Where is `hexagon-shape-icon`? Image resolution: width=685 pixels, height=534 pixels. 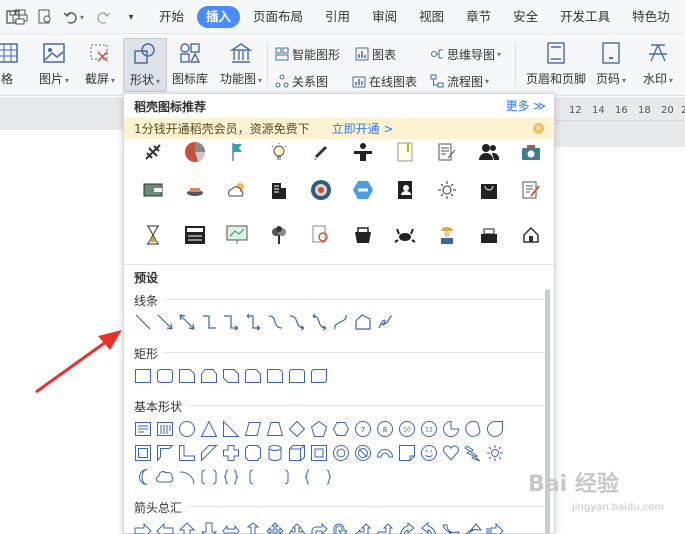 hexagon-shape-icon is located at coordinates (341, 429).